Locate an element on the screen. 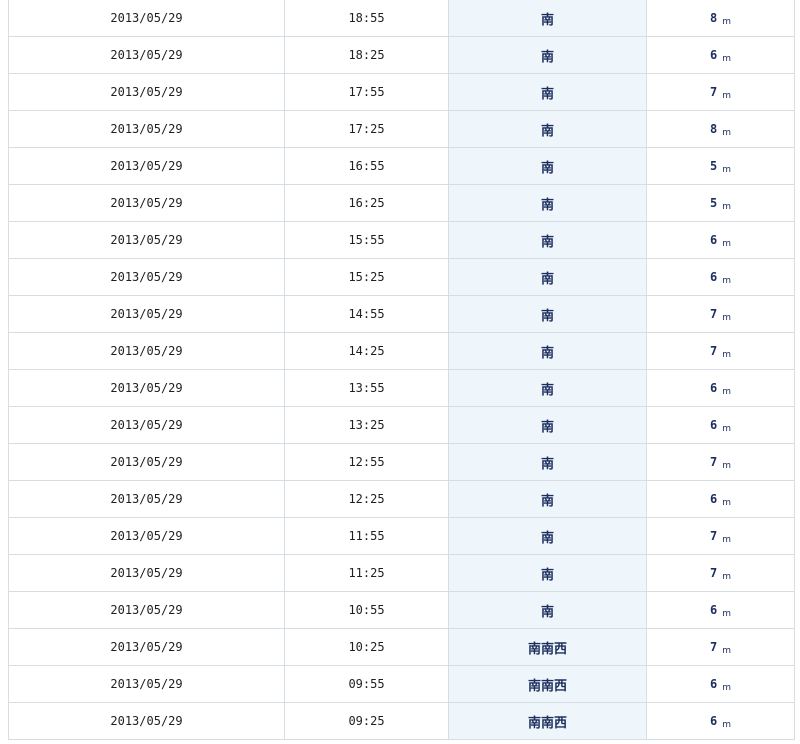  table-row: 2013/05/29 12:25 南 6 m is located at coordinates (401, 499).